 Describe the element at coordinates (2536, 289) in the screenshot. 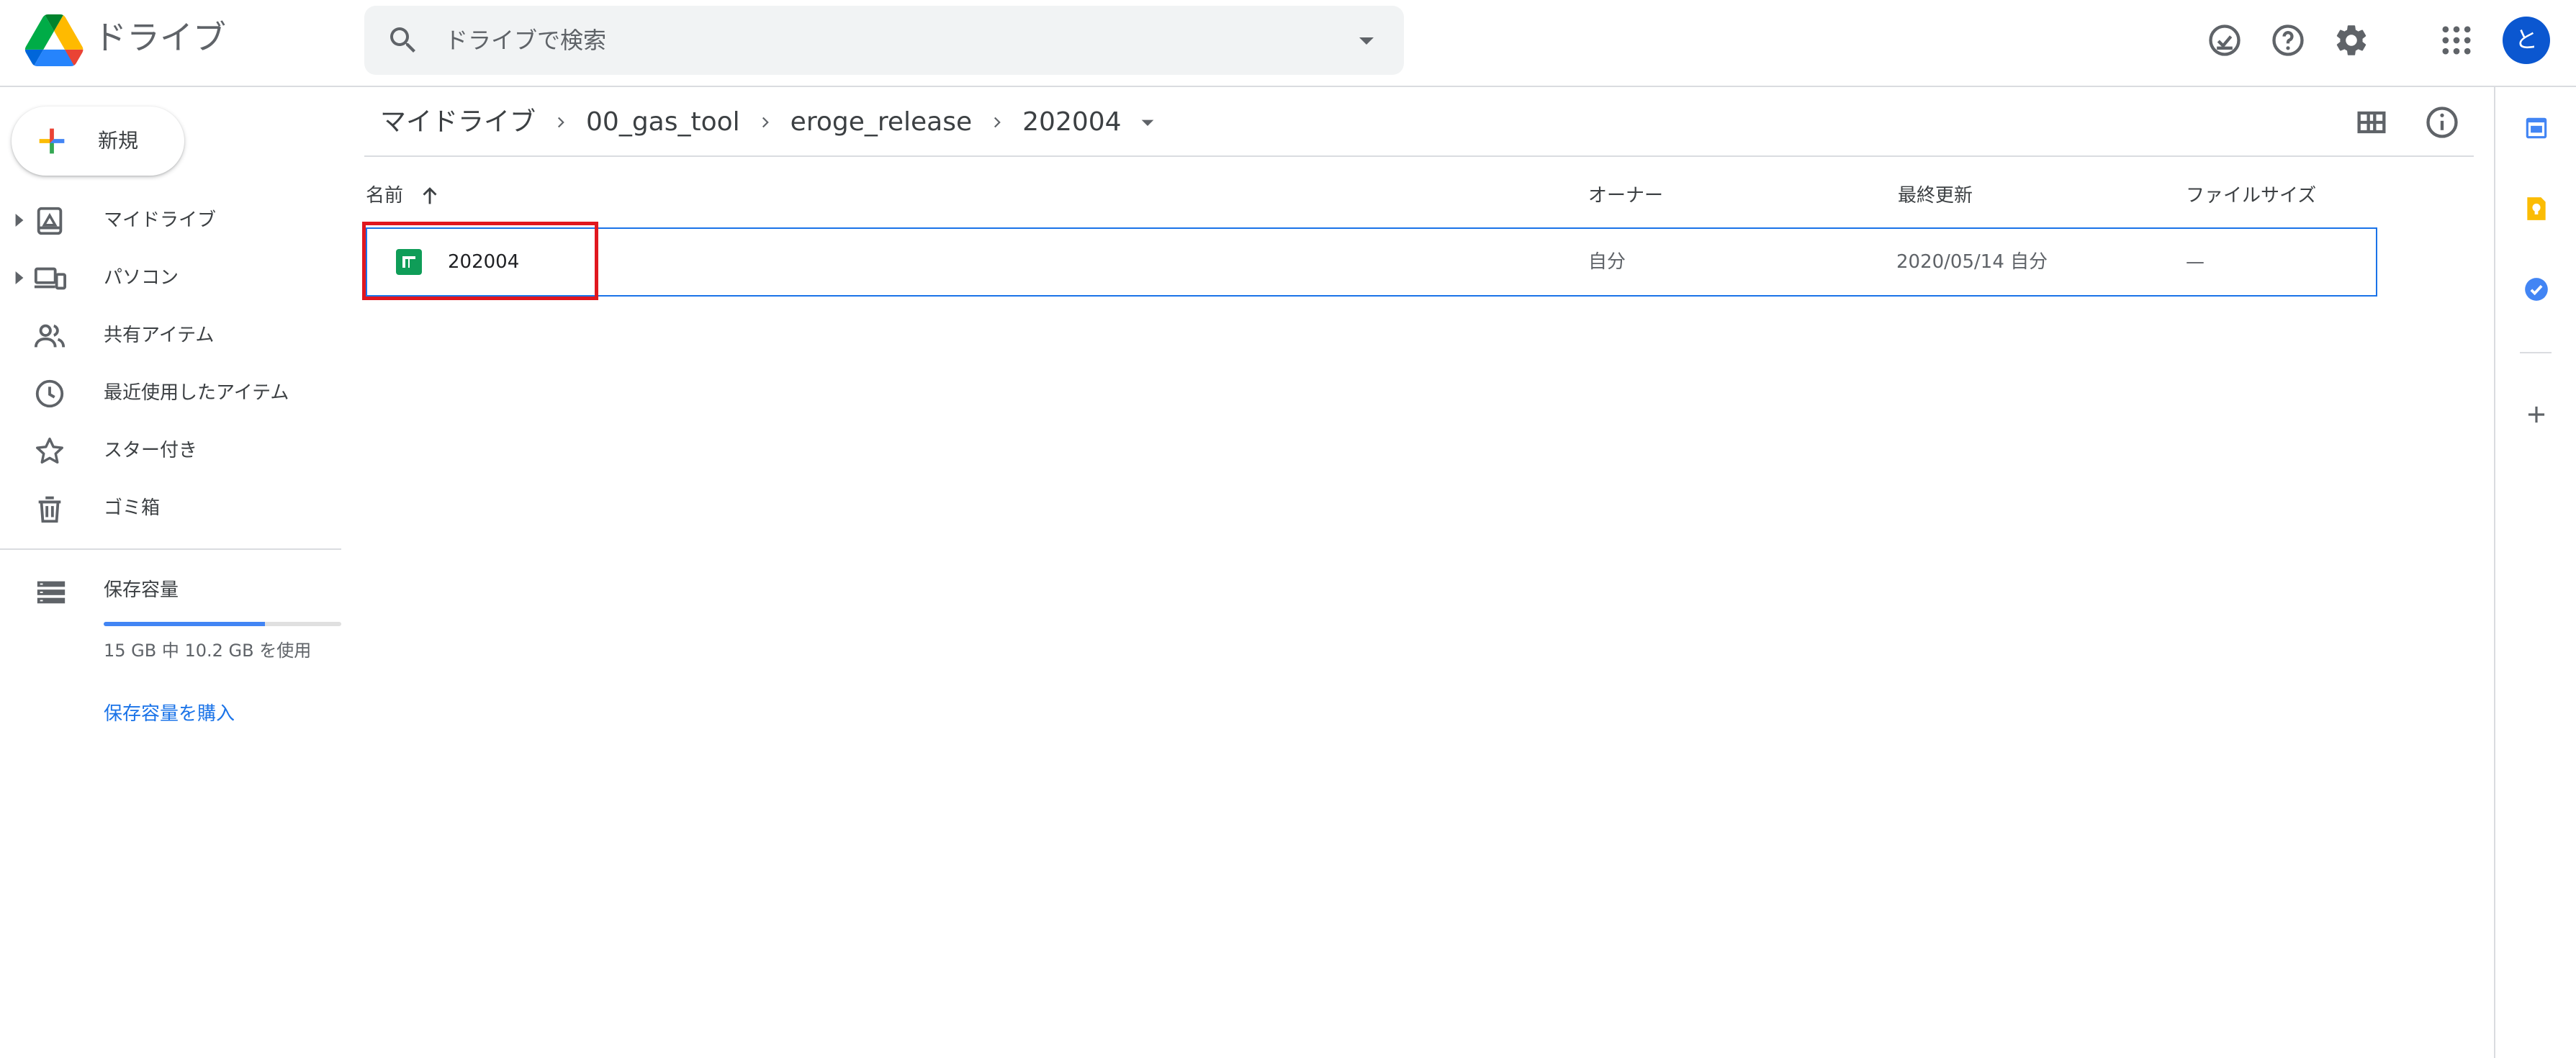

I see `tasks-icon` at that location.